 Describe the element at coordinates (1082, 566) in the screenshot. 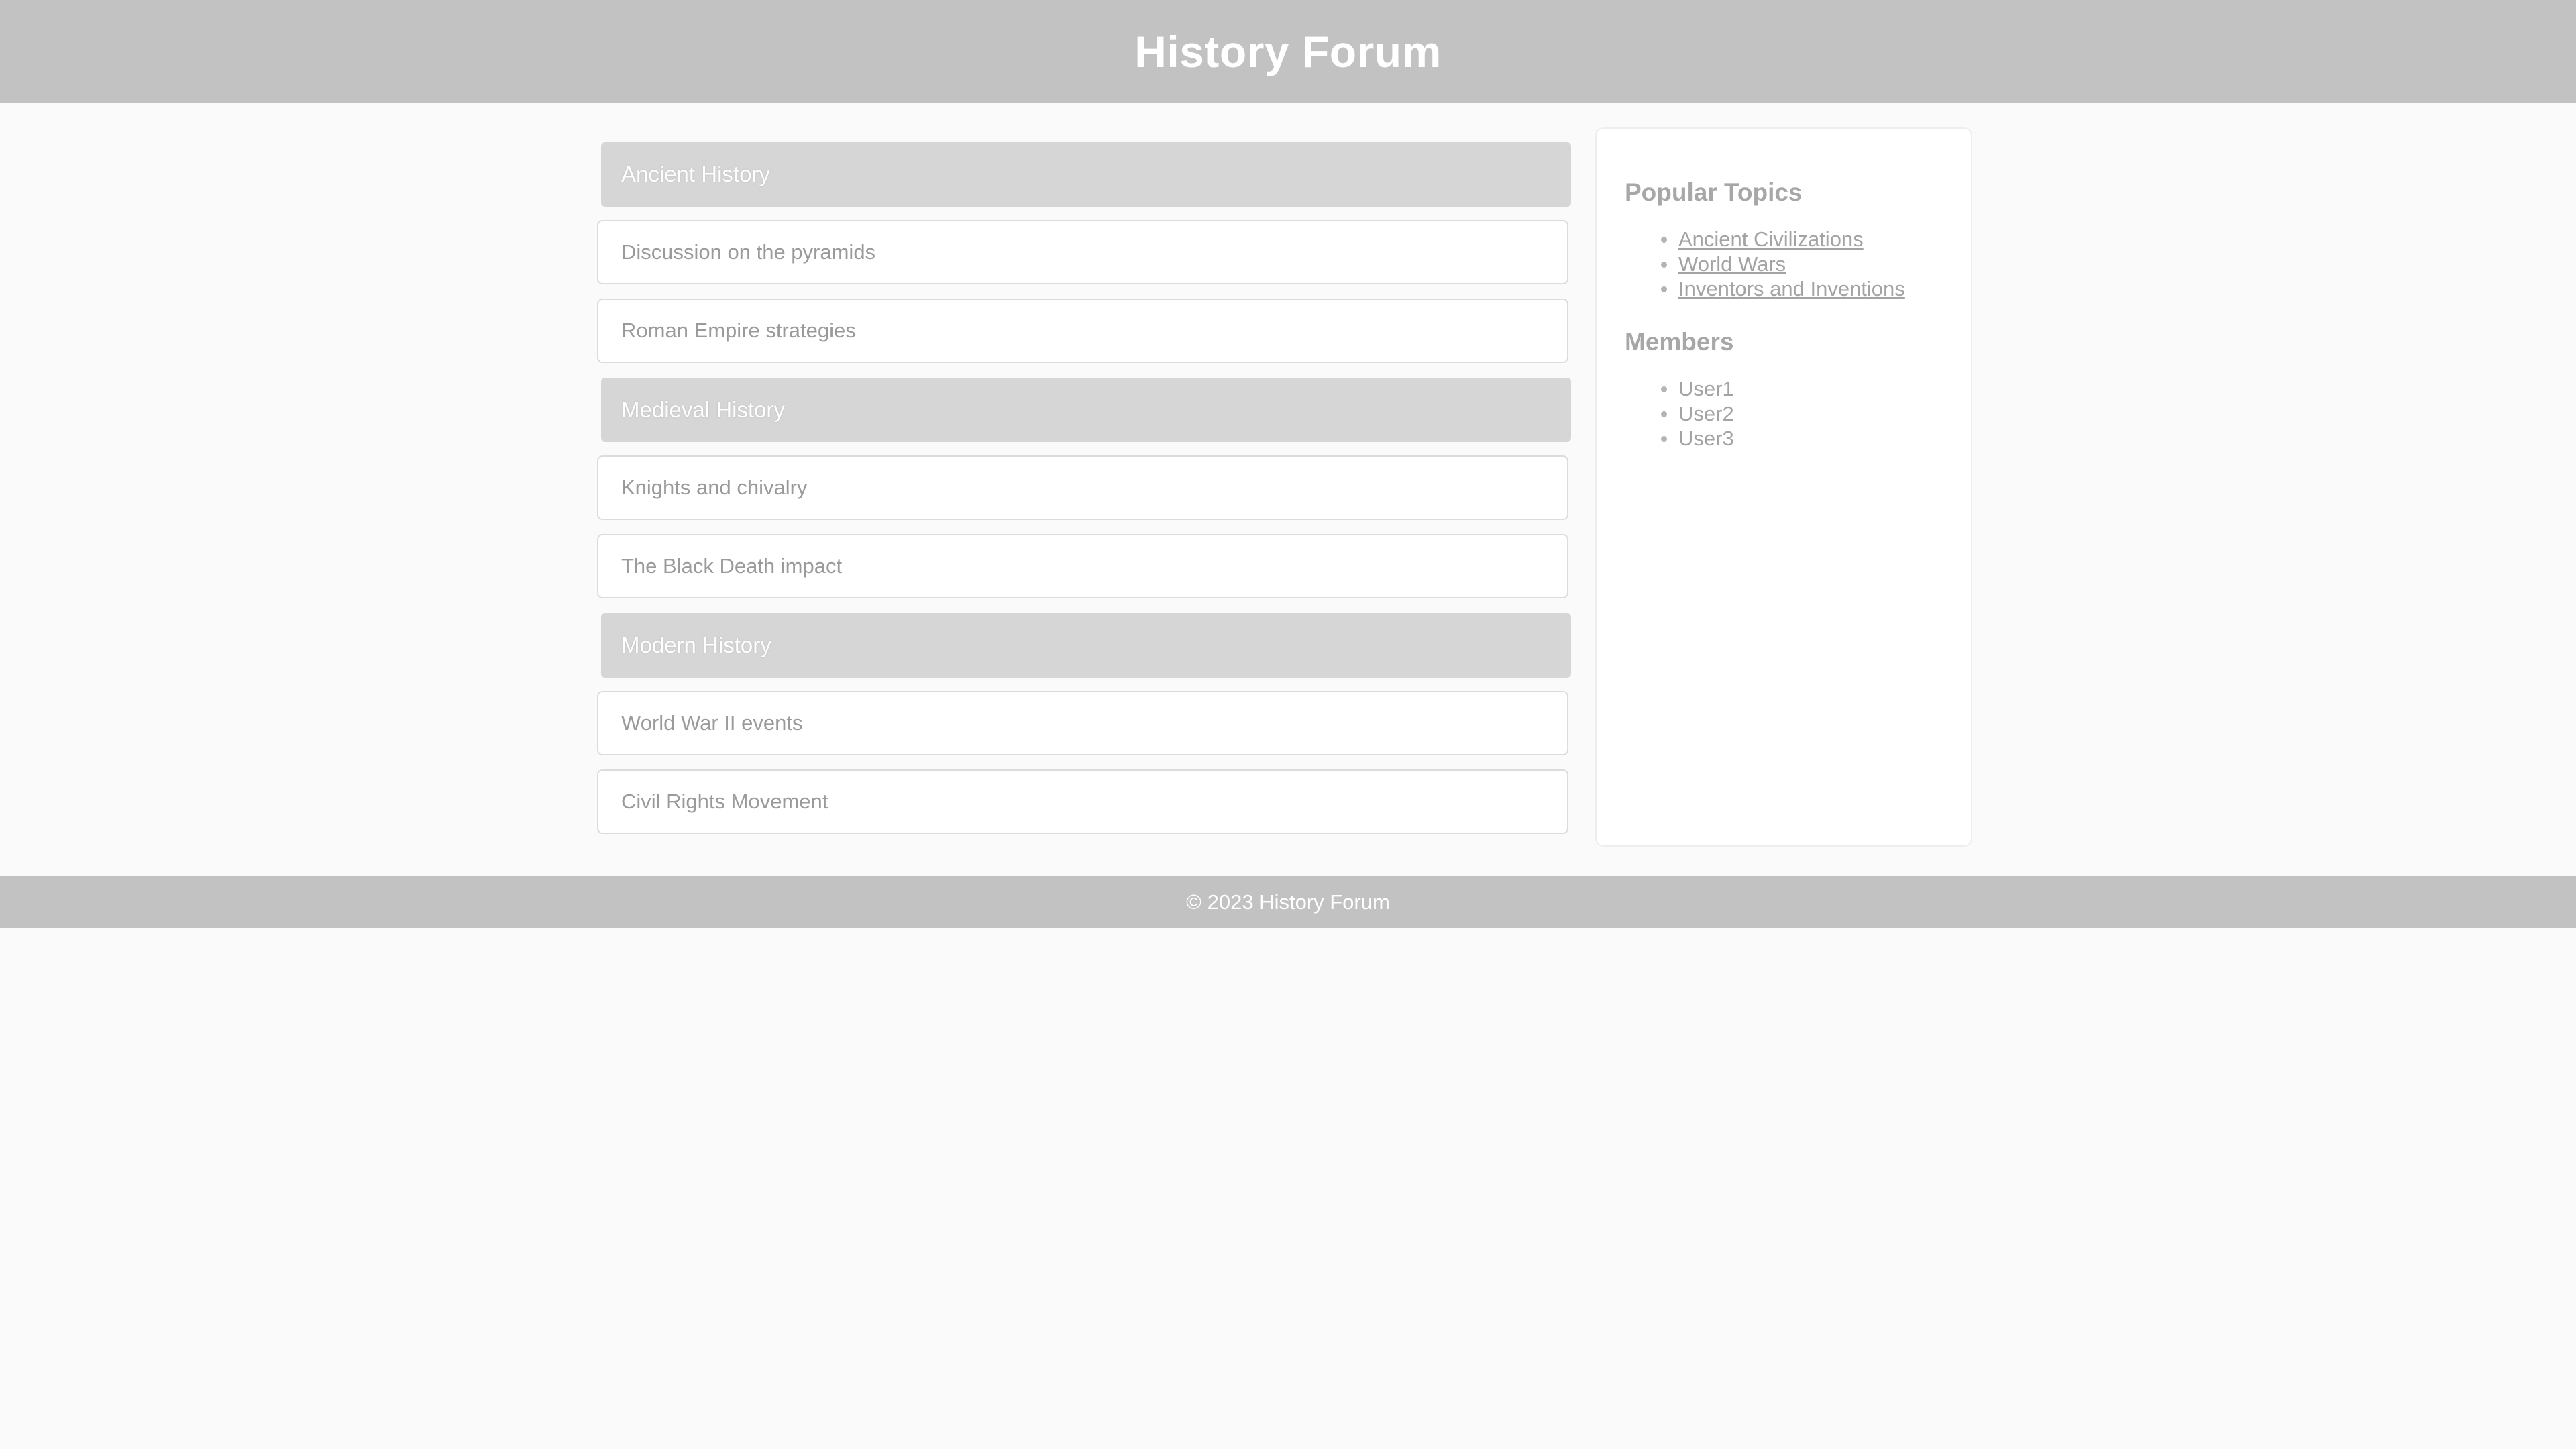

I see `thread-item: The Black Death impact` at that location.